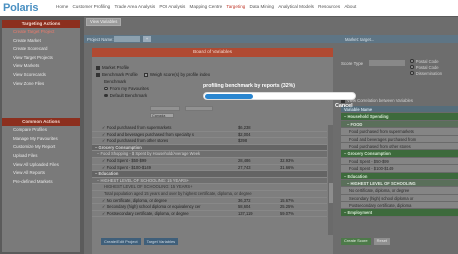 This screenshot has height=254, width=458. What do you see at coordinates (249, 86) in the screenshot?
I see `progress-title: profiling benchmark by reports (32%)` at bounding box center [249, 86].